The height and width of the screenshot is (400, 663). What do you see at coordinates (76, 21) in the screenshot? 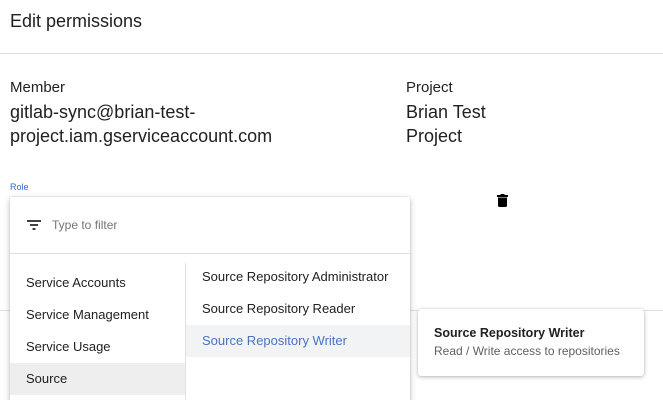
I see `page-title: Edit permissions` at bounding box center [76, 21].